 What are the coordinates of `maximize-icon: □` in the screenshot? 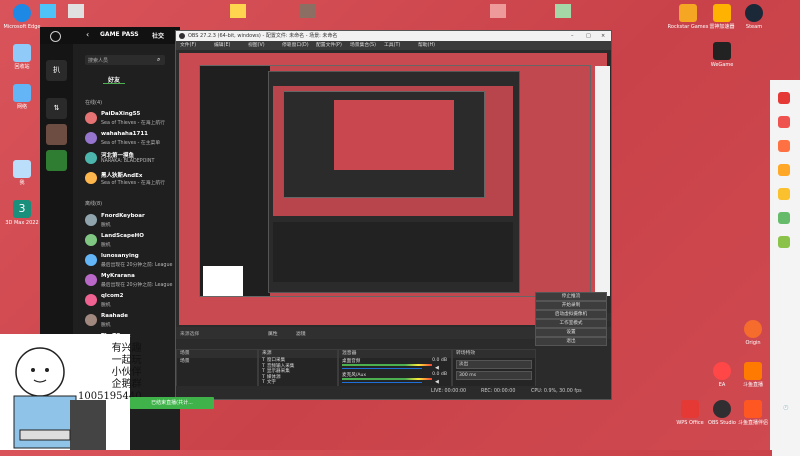 It's located at (588, 36).